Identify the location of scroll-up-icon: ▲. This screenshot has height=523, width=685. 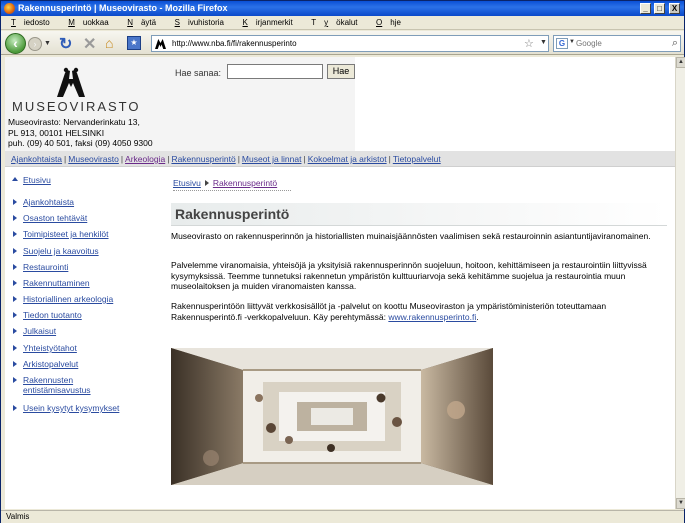
(680, 62).